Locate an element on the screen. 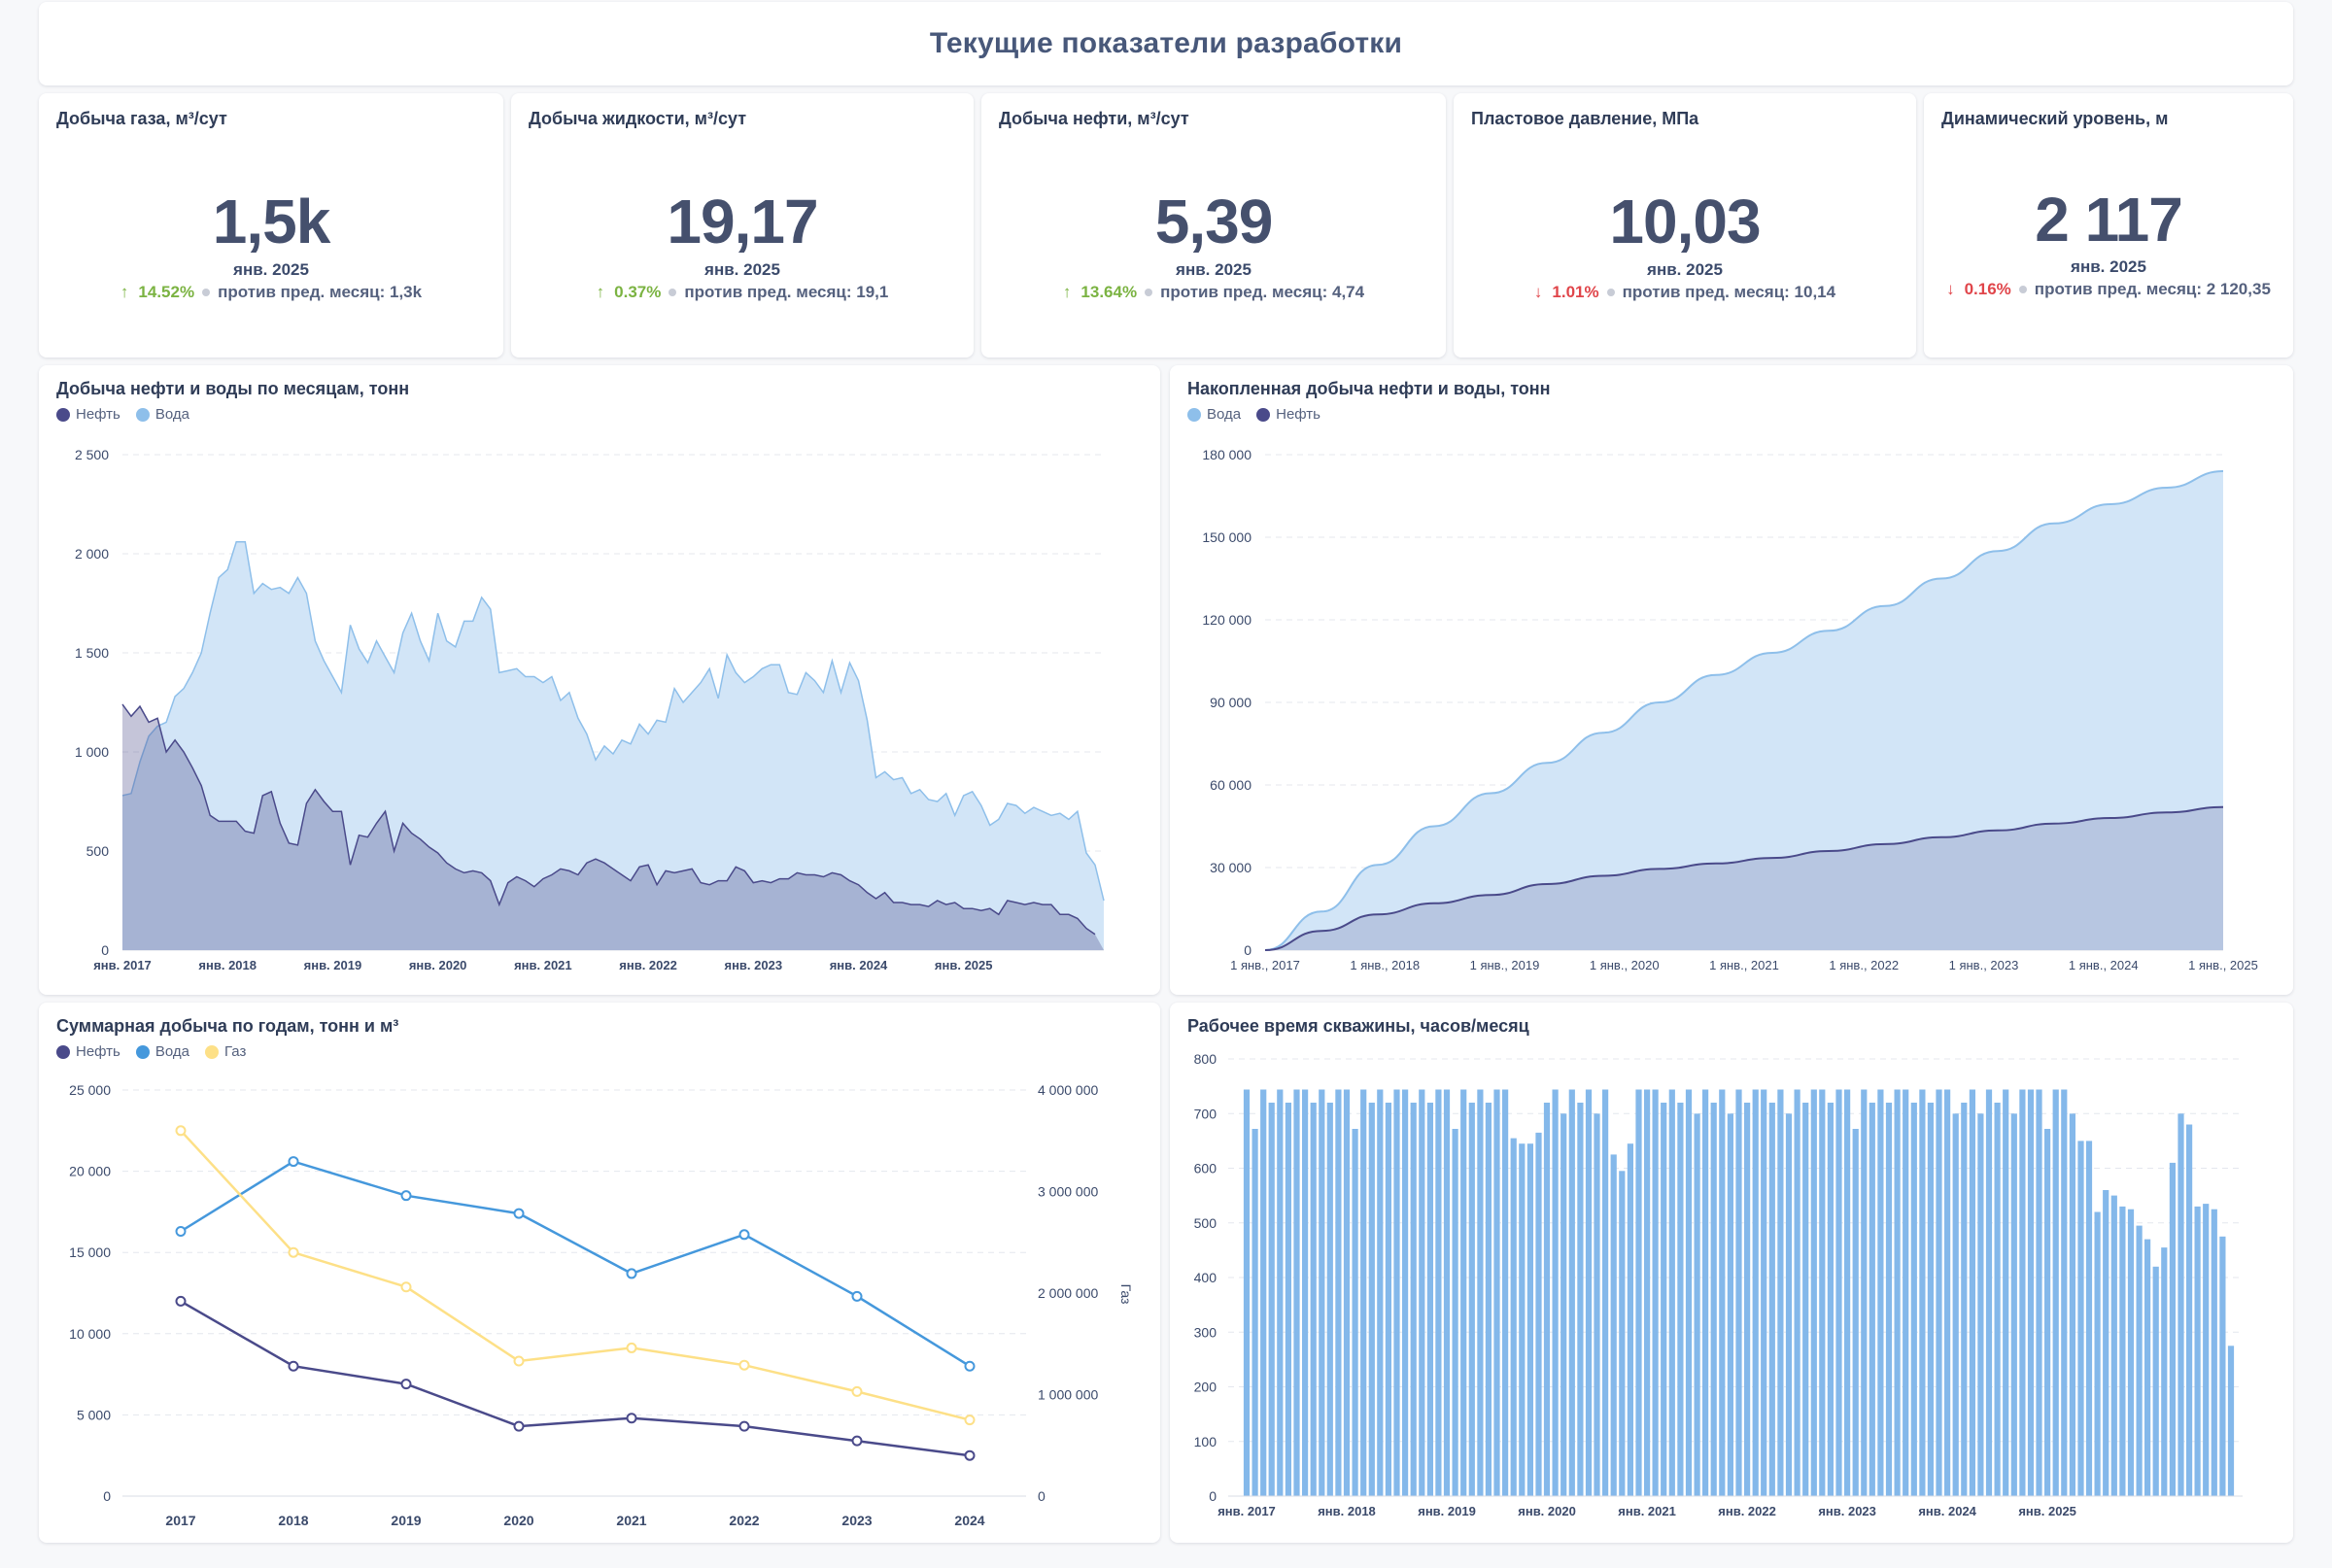  kpi-delta: ↓ 0.16% против пред. месяц: 2 120,35 is located at coordinates (2108, 289).